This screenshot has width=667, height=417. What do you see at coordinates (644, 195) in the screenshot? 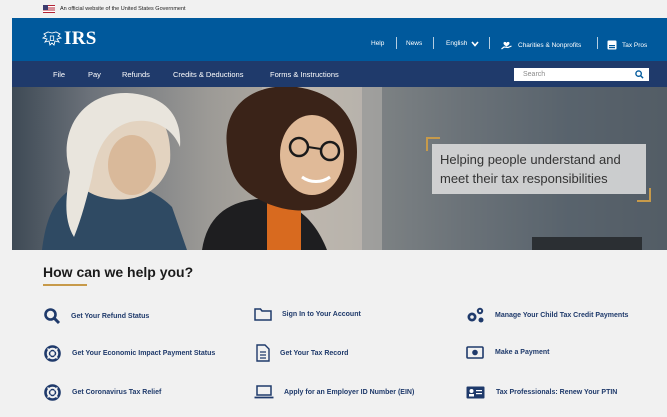
I see `hero-corner-accent` at bounding box center [644, 195].